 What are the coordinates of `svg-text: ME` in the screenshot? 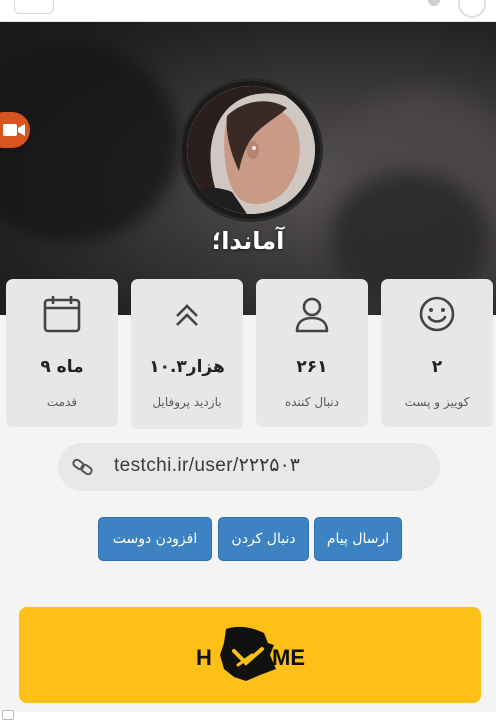 It's located at (288, 657).